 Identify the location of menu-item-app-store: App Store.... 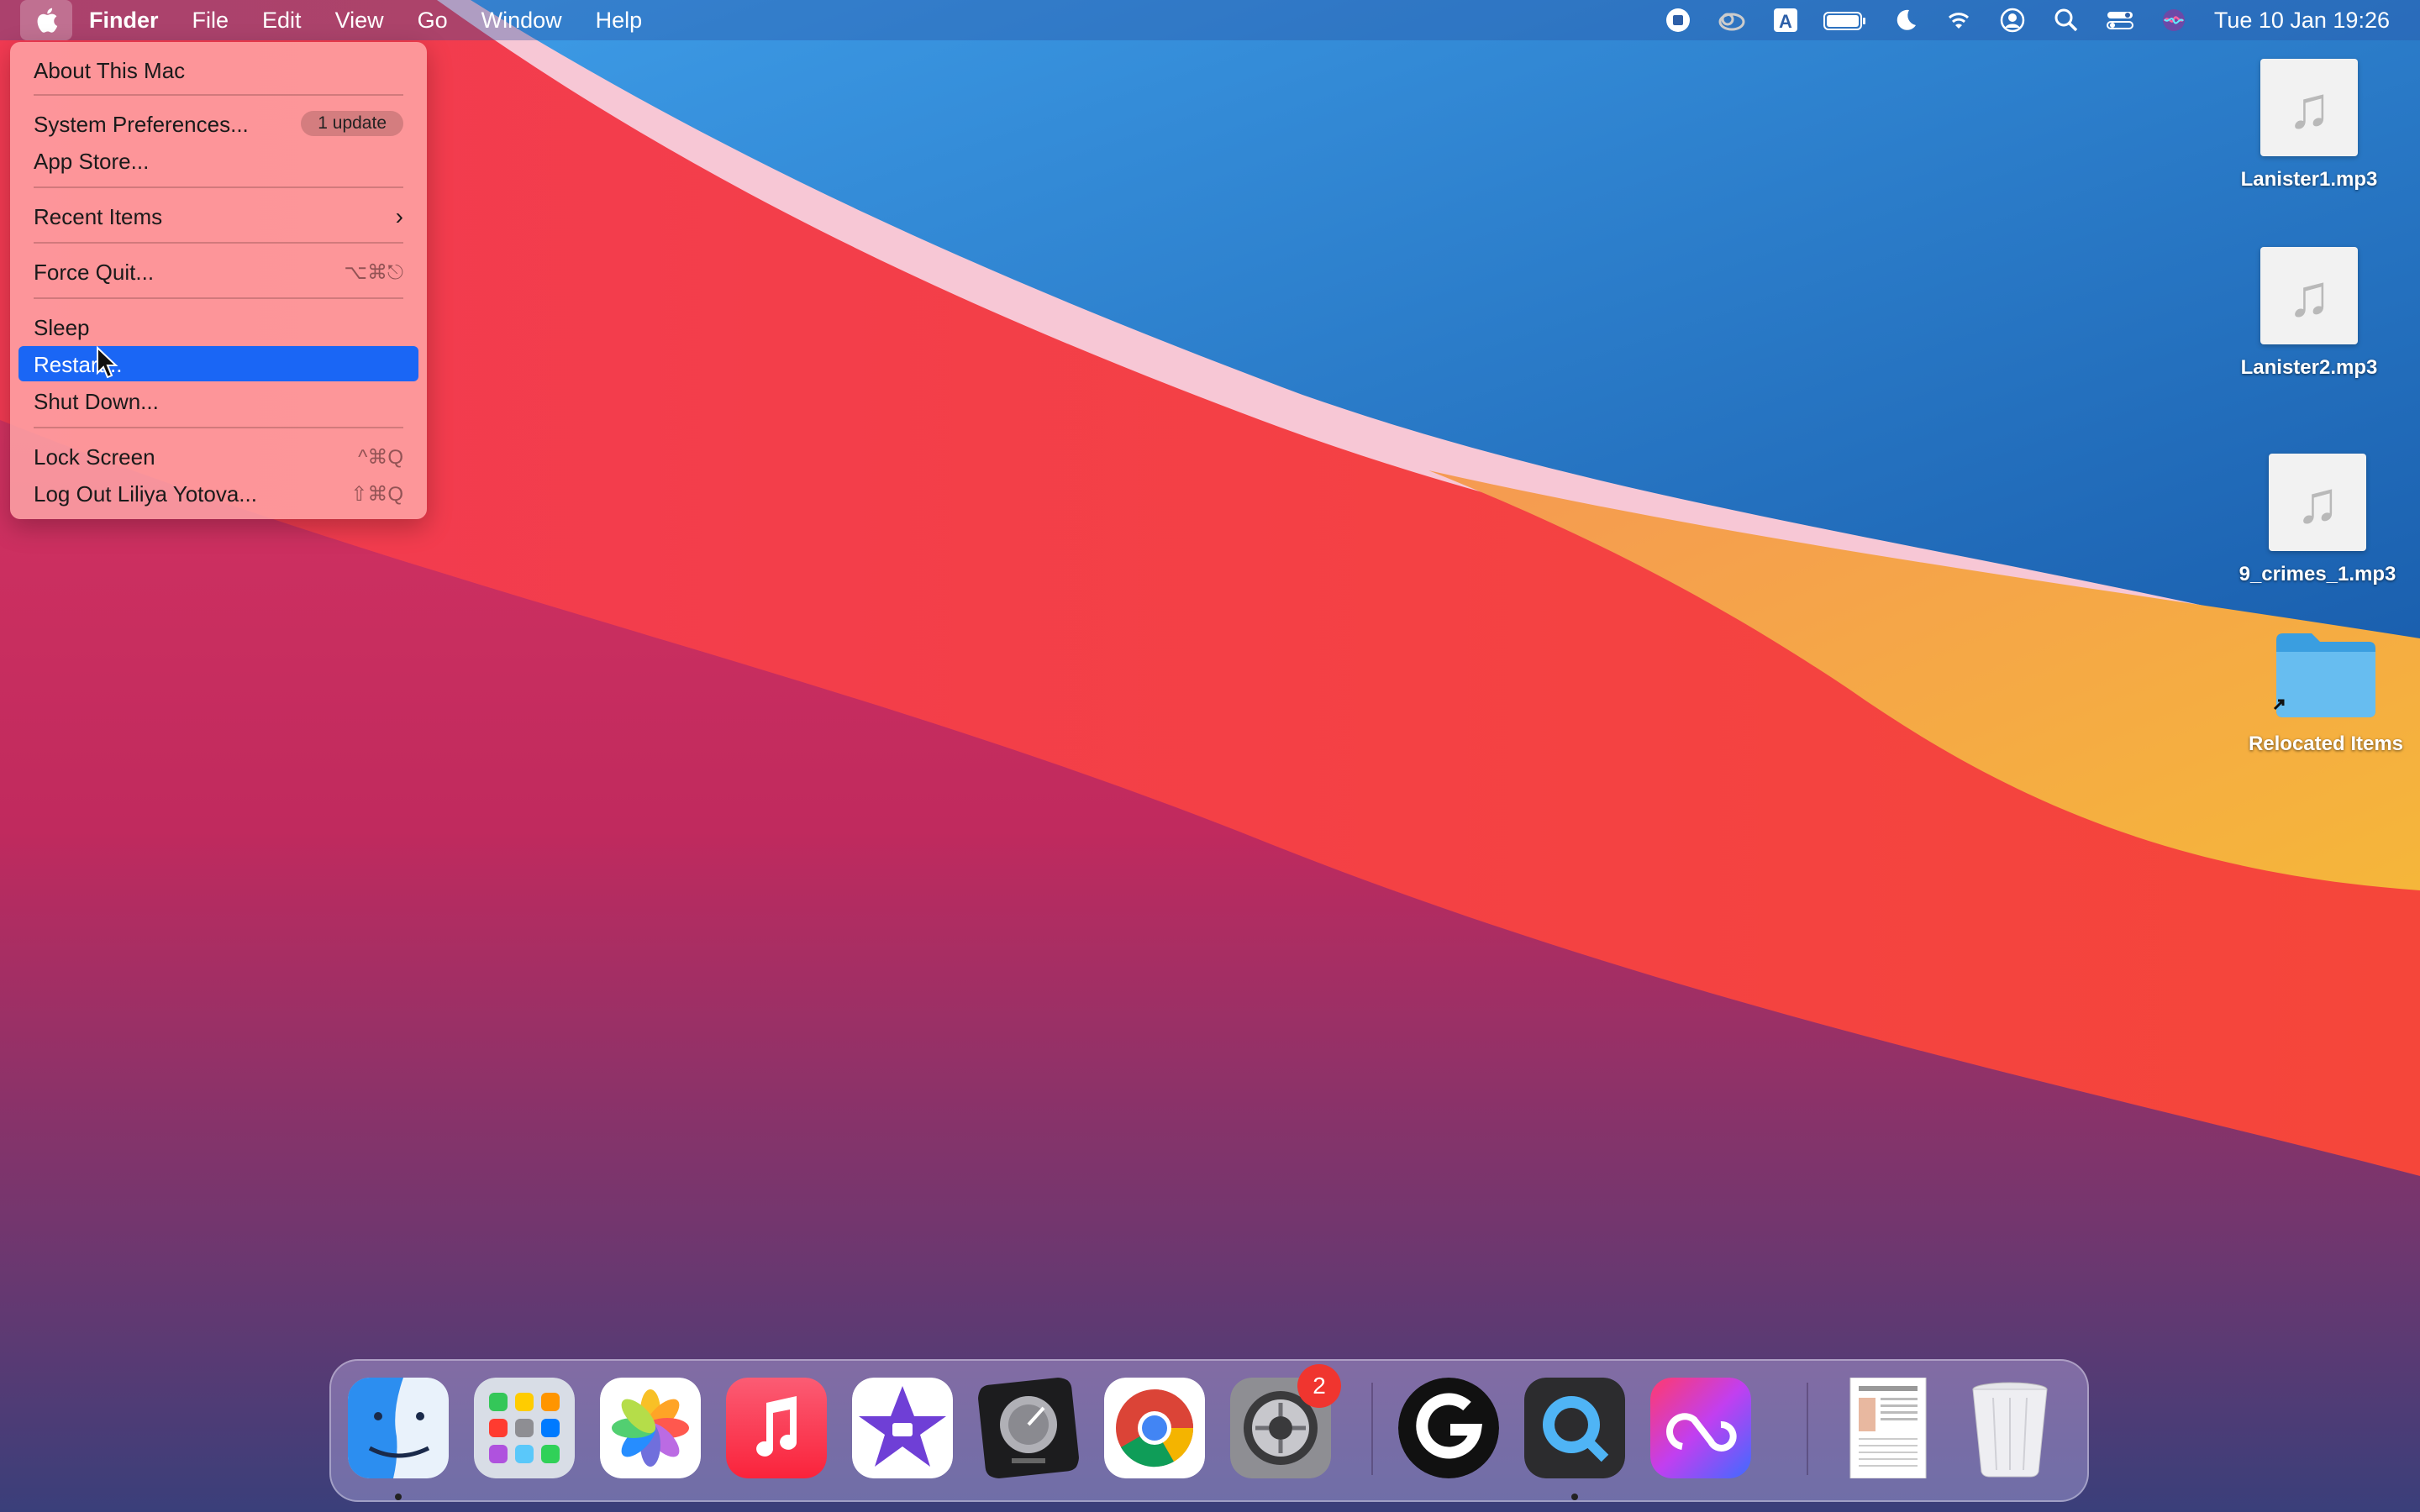
(218, 160).